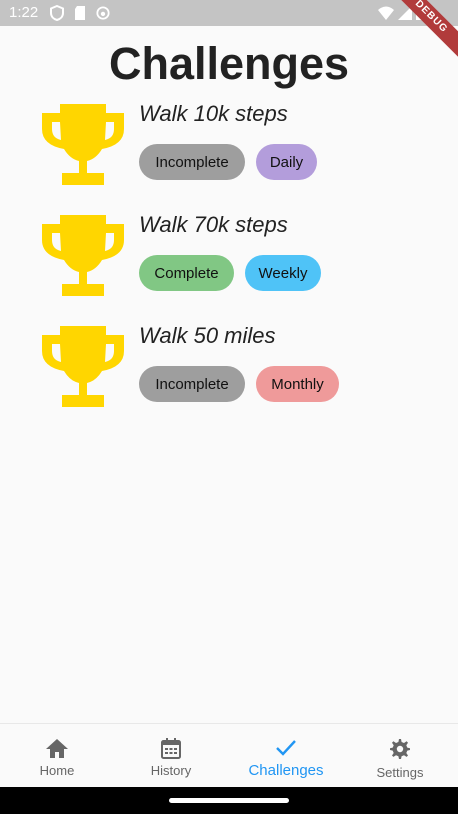 The height and width of the screenshot is (814, 458). Describe the element at coordinates (386, 13) in the screenshot. I see `wifi-icon` at that location.